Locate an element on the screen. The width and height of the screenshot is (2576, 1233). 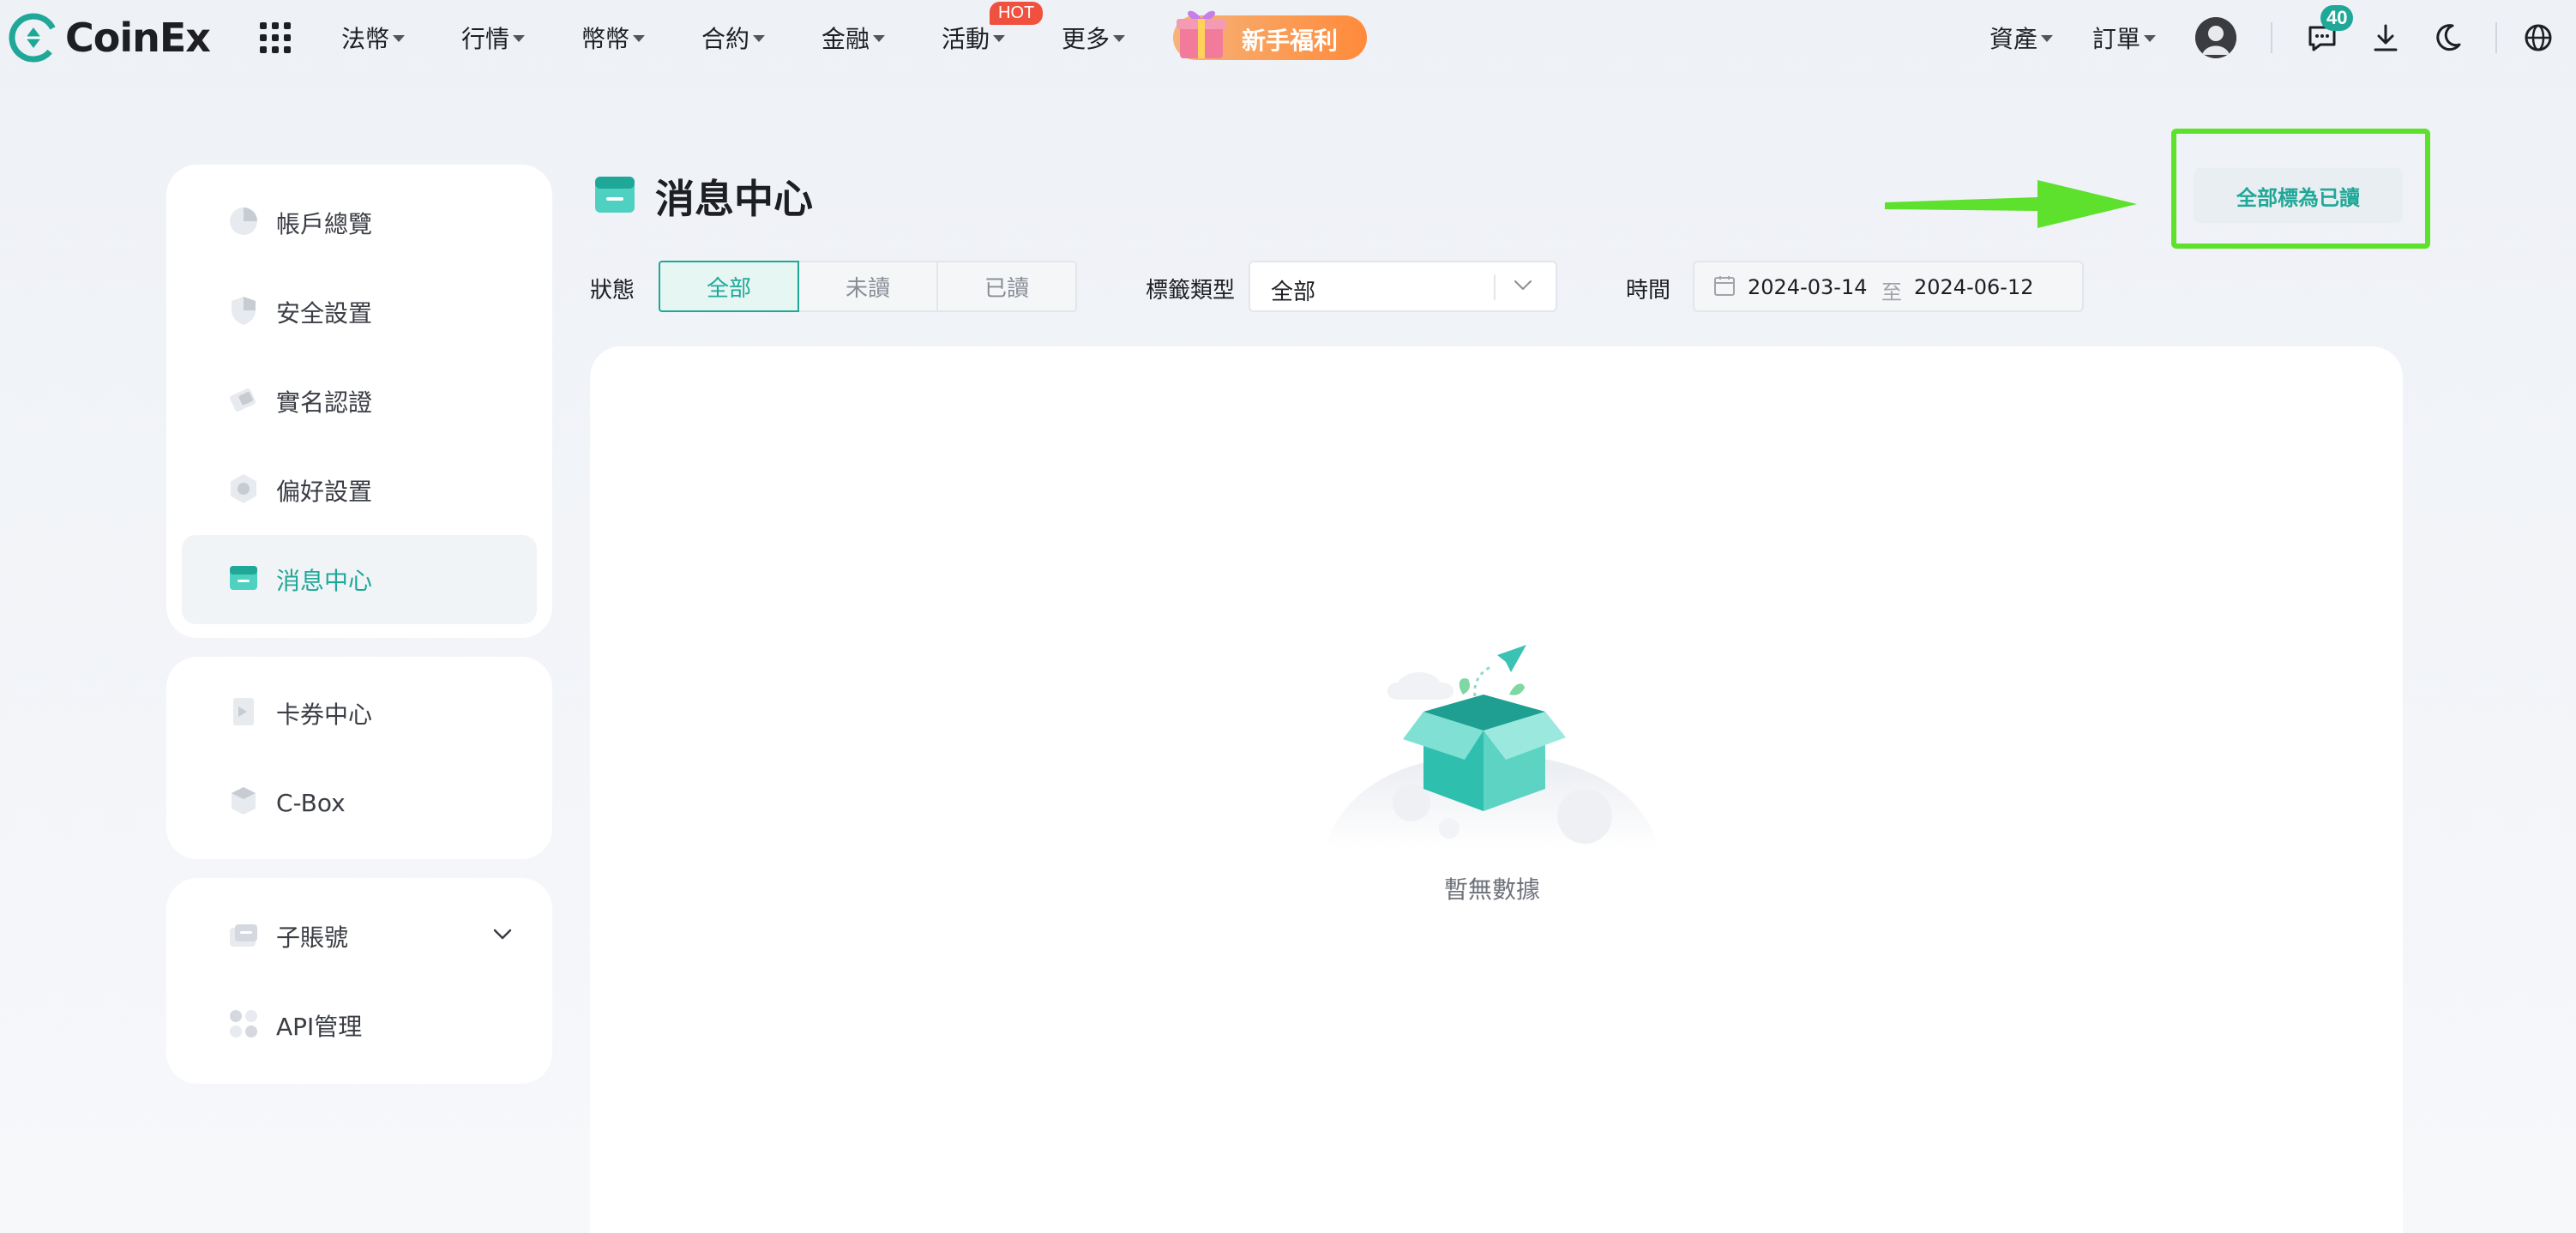
apps-grid-icon is located at coordinates (275, 37).